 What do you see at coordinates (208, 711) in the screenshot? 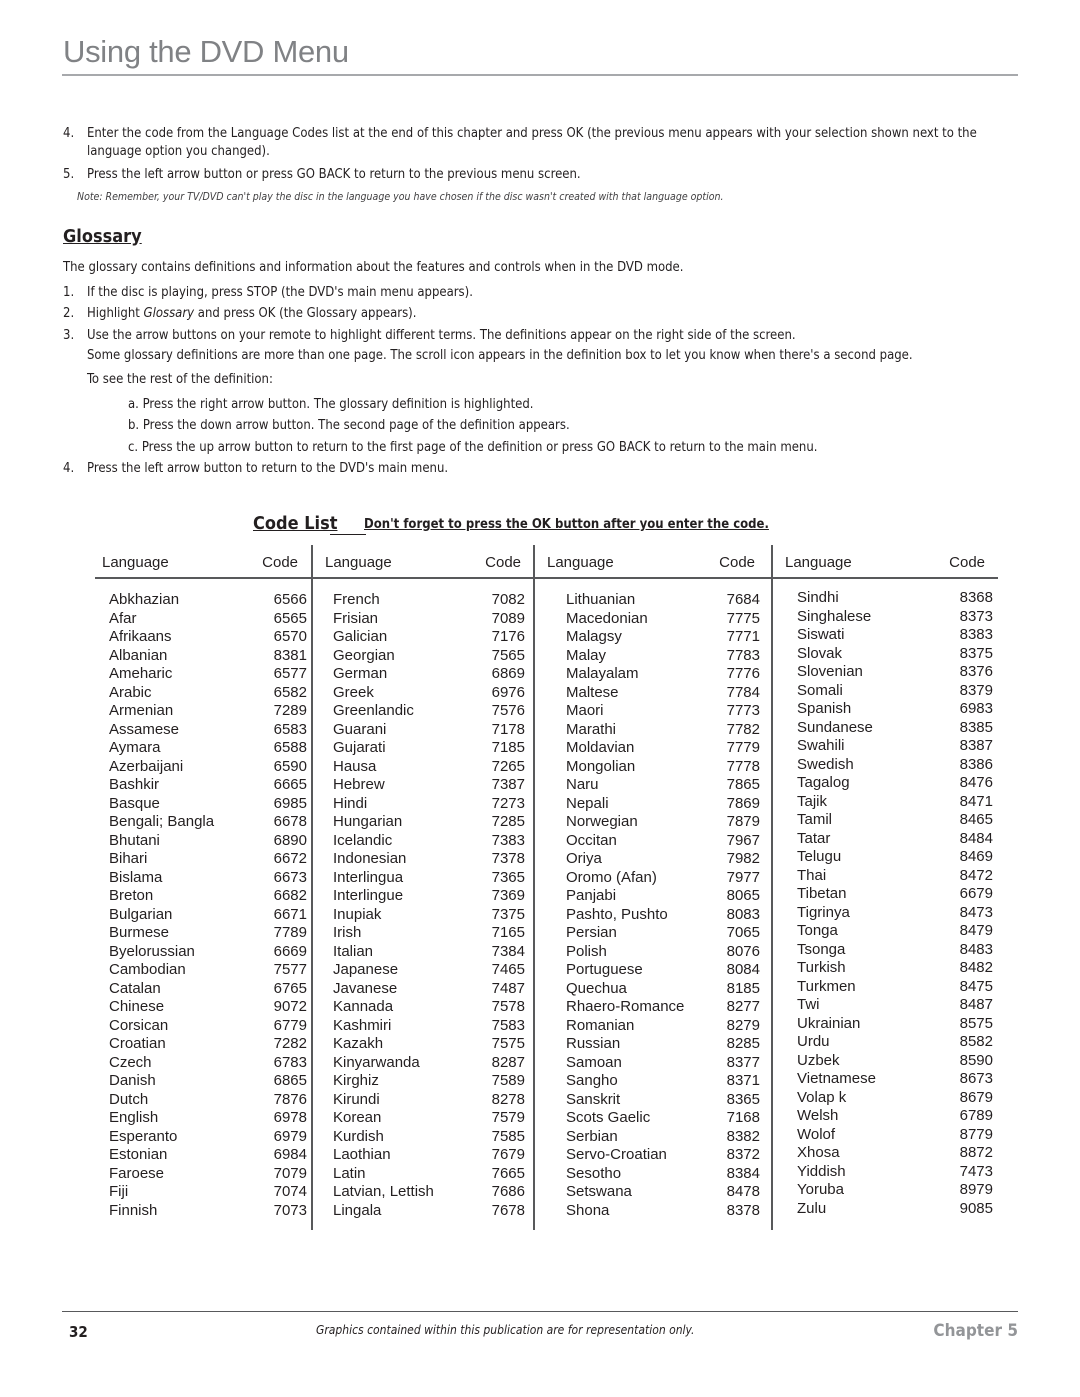
I see `table-row: Armenian 7289` at bounding box center [208, 711].